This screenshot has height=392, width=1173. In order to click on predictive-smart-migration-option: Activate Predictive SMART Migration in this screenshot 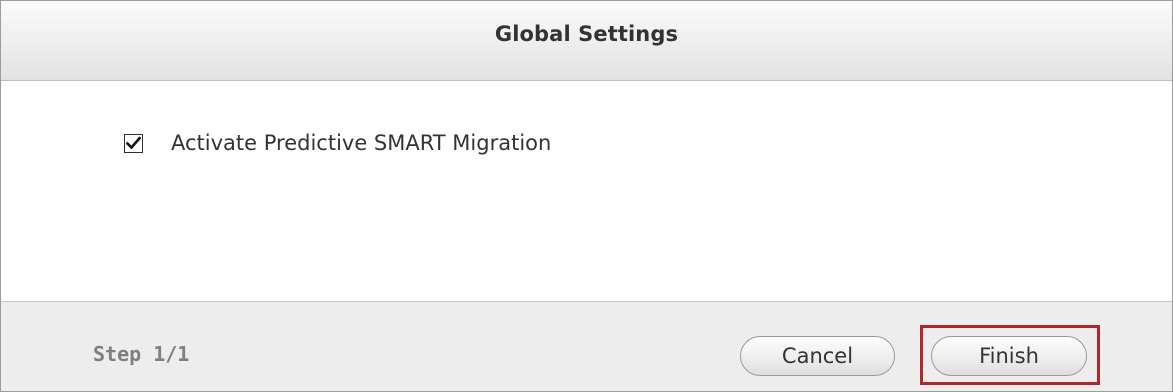, I will do `click(337, 143)`.